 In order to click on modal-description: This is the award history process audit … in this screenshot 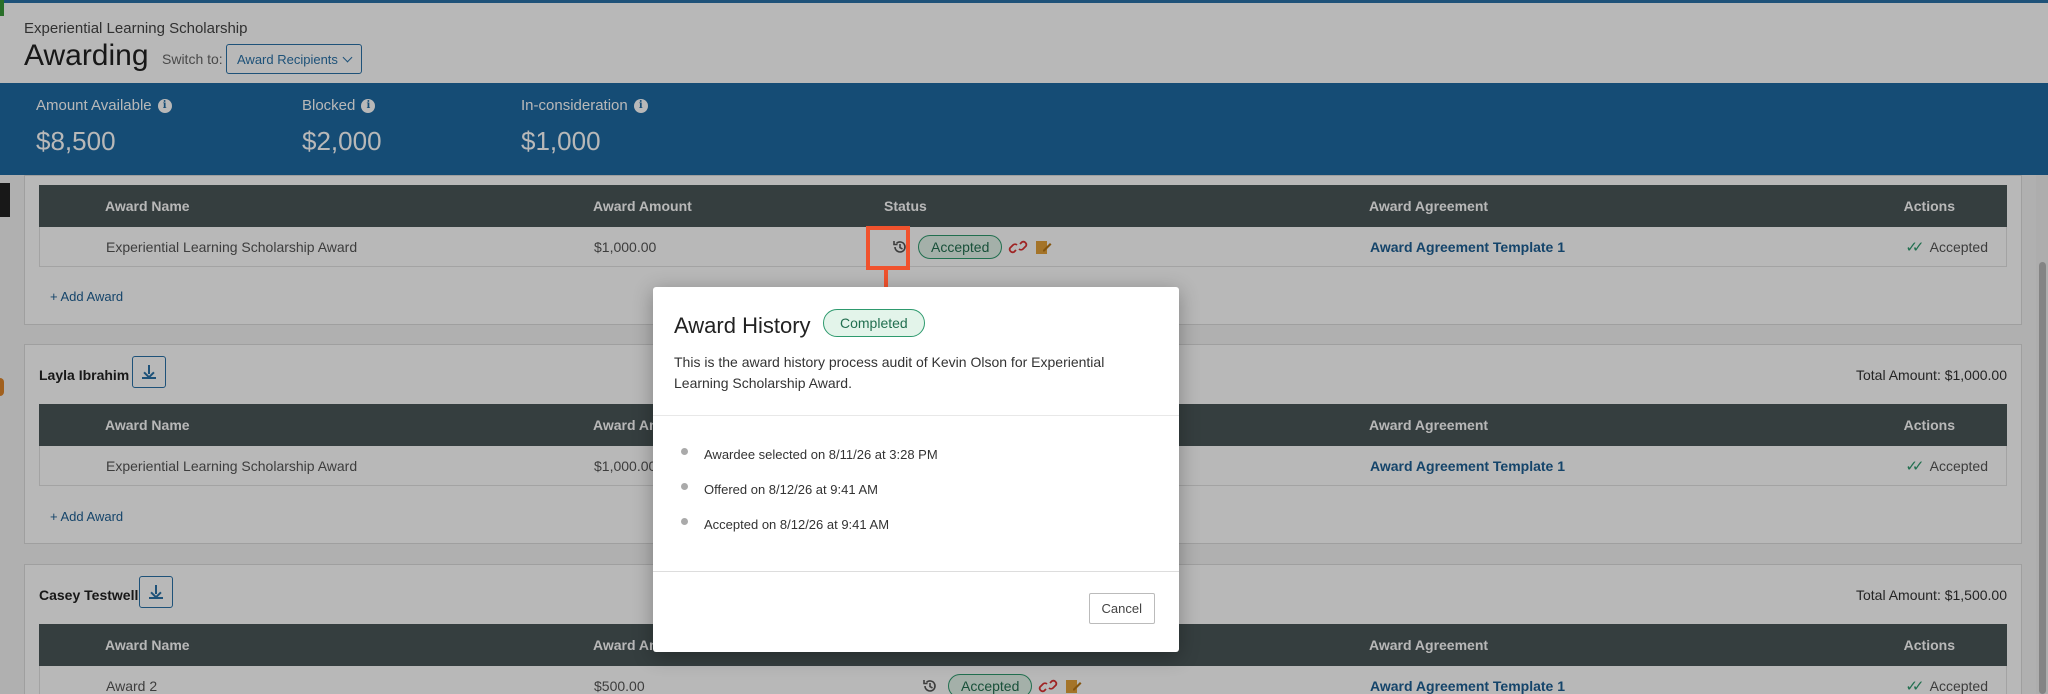, I will do `click(889, 372)`.